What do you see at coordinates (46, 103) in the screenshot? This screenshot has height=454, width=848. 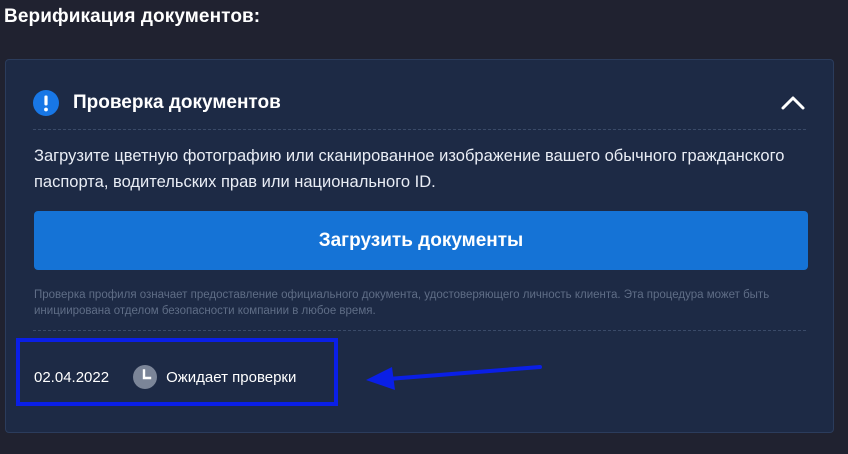 I see `exclamation-icon` at bounding box center [46, 103].